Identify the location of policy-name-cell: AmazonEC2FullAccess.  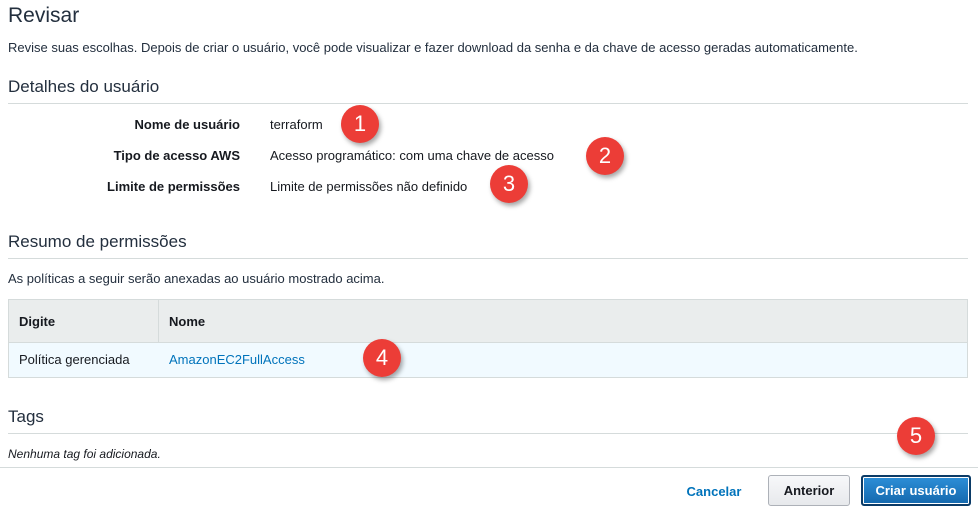
(237, 360).